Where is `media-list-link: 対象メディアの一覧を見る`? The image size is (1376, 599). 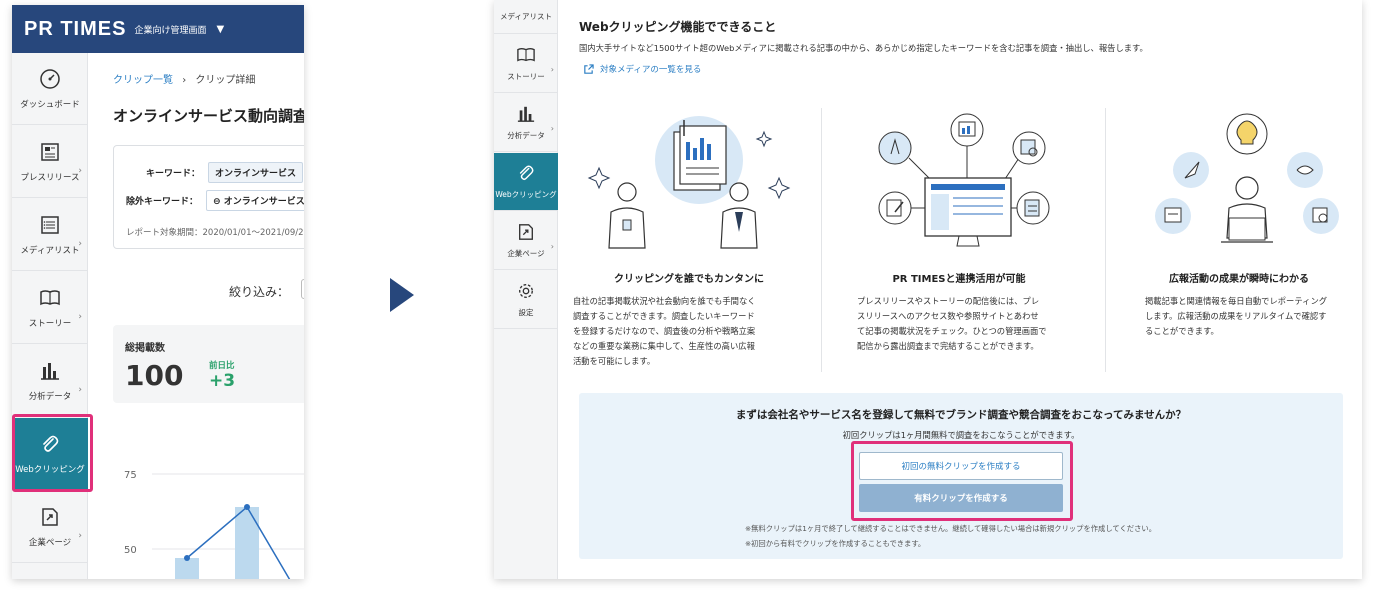
media-list-link: 対象メディアの一覧を見る is located at coordinates (642, 69).